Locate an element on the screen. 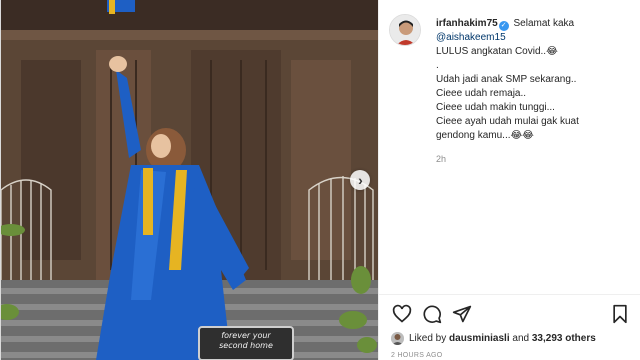 The height and width of the screenshot is (360, 640). like-button is located at coordinates (402, 314).